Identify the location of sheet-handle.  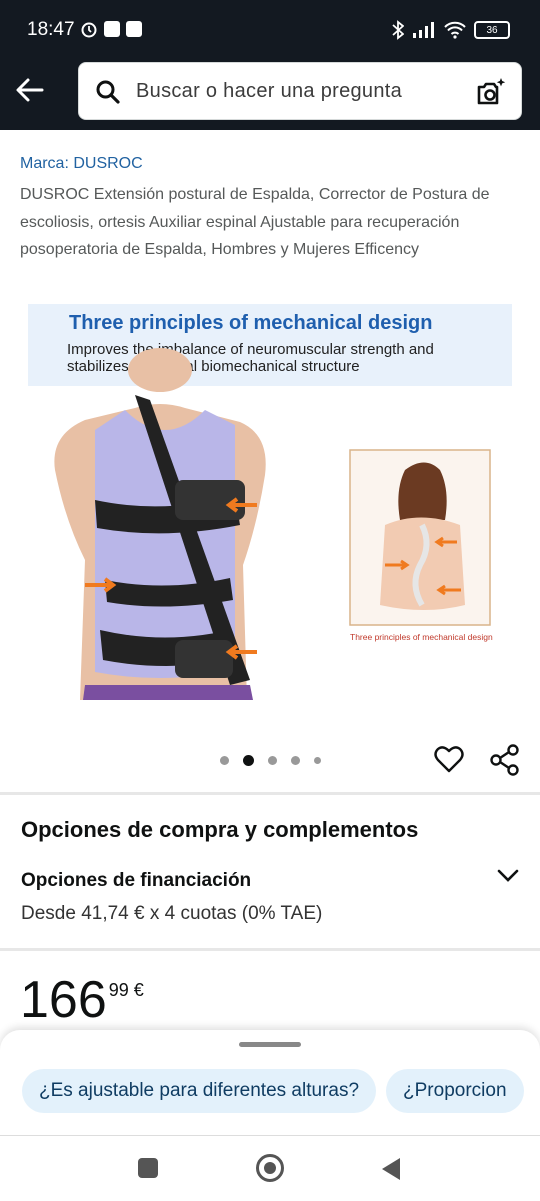
(270, 1044).